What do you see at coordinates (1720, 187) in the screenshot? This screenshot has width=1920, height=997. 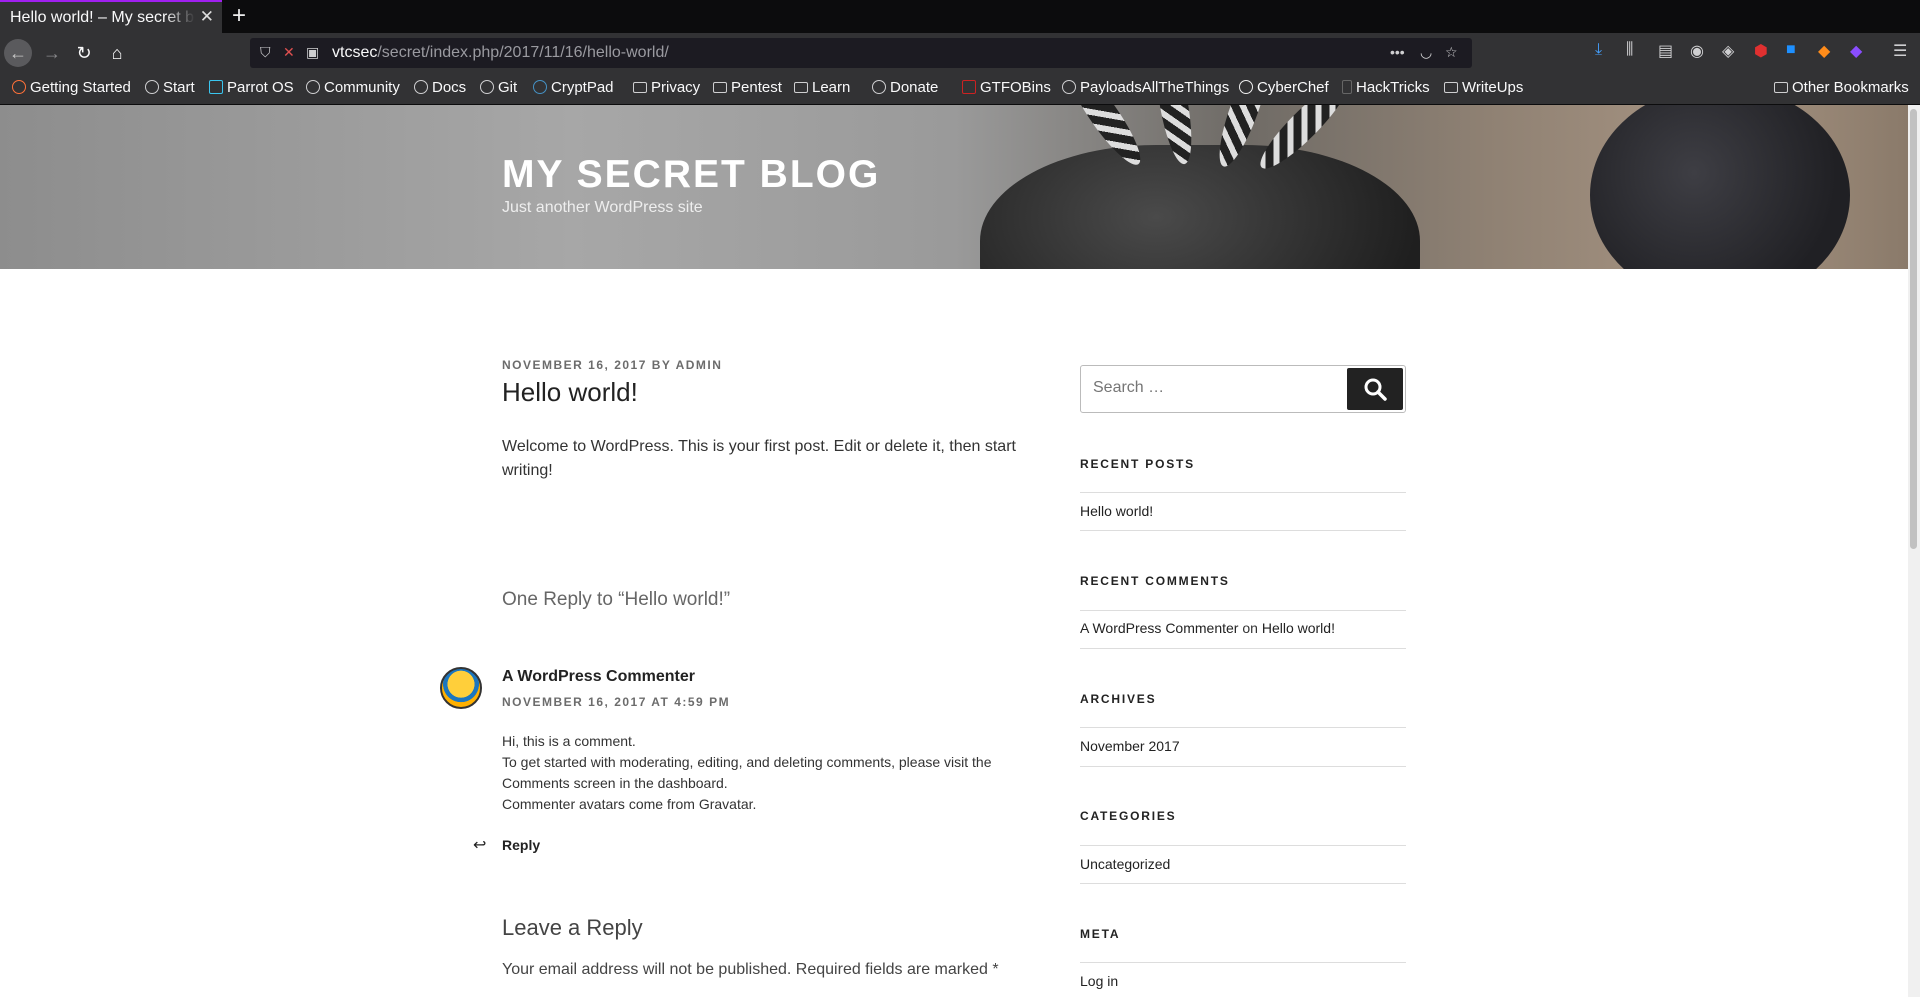 I see `header-background-sphere` at bounding box center [1720, 187].